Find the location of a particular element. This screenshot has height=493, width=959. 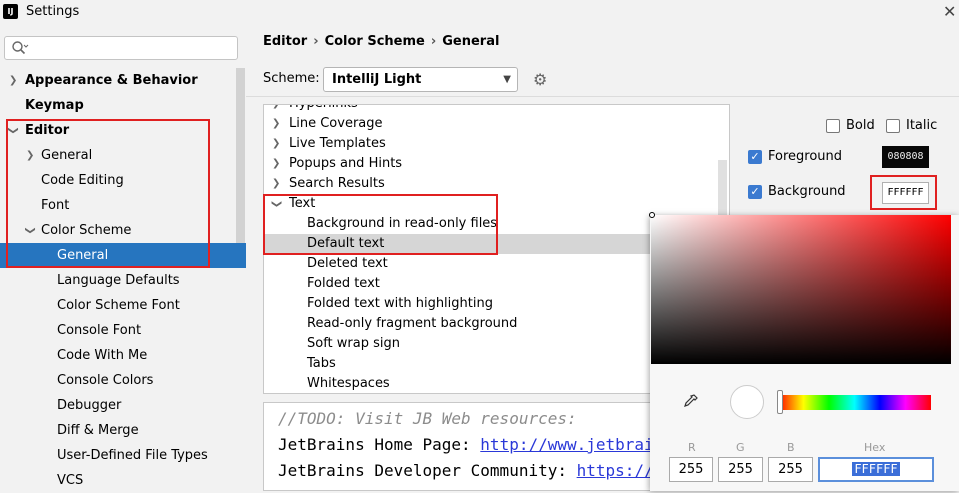

sidebar-item-code-with-me: Code With Me is located at coordinates (118, 355).